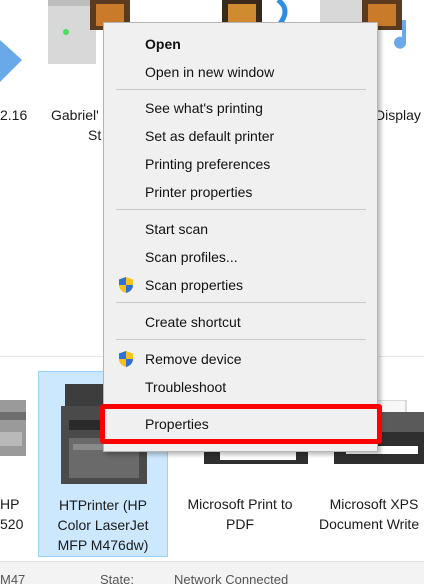 The width and height of the screenshot is (424, 587). What do you see at coordinates (103, 505) in the screenshot?
I see `printer-label-line1: HTPrinter (HP` at bounding box center [103, 505].